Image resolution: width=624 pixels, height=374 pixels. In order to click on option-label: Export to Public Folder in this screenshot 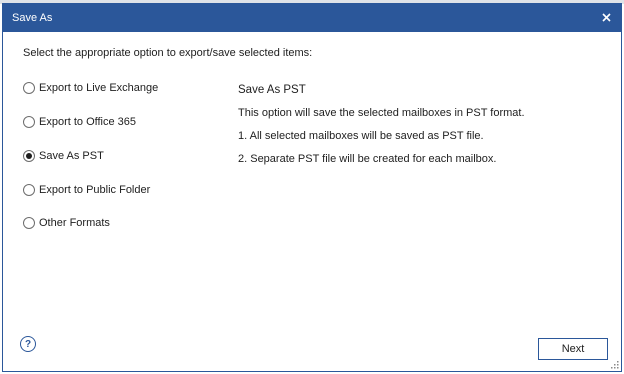, I will do `click(95, 190)`.